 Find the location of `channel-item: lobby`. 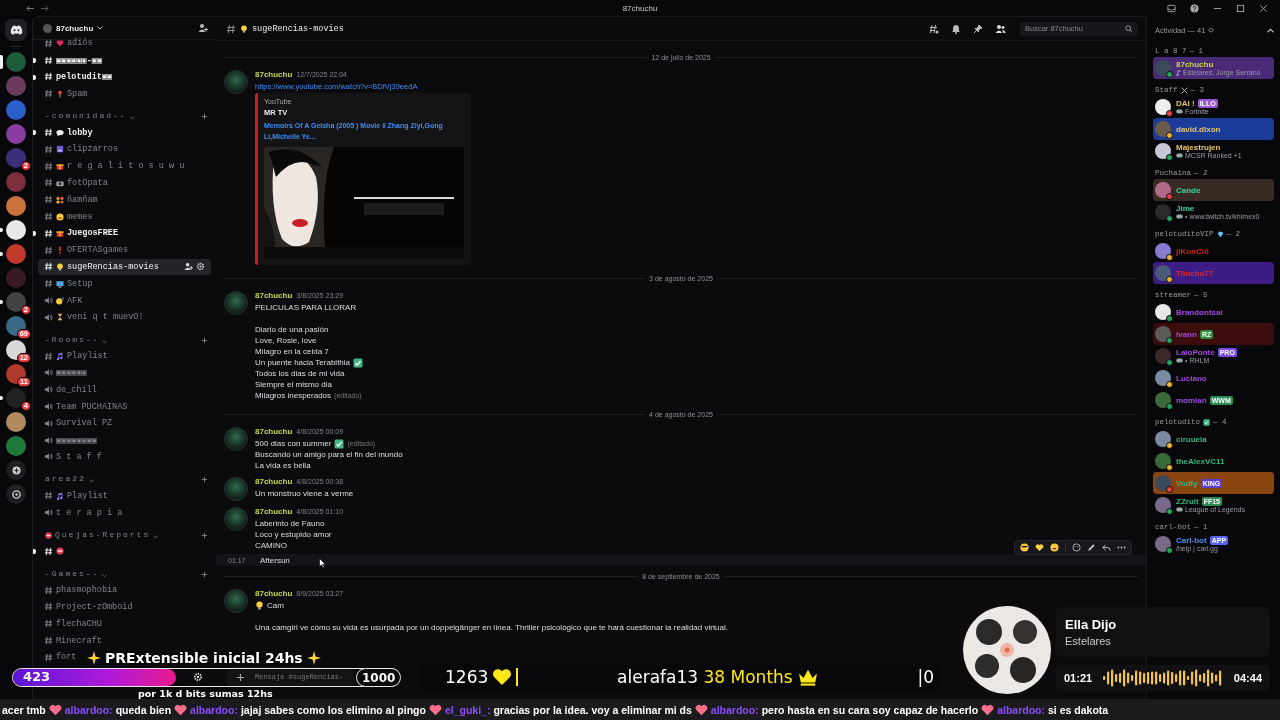

channel-item: lobby is located at coordinates (68, 132).